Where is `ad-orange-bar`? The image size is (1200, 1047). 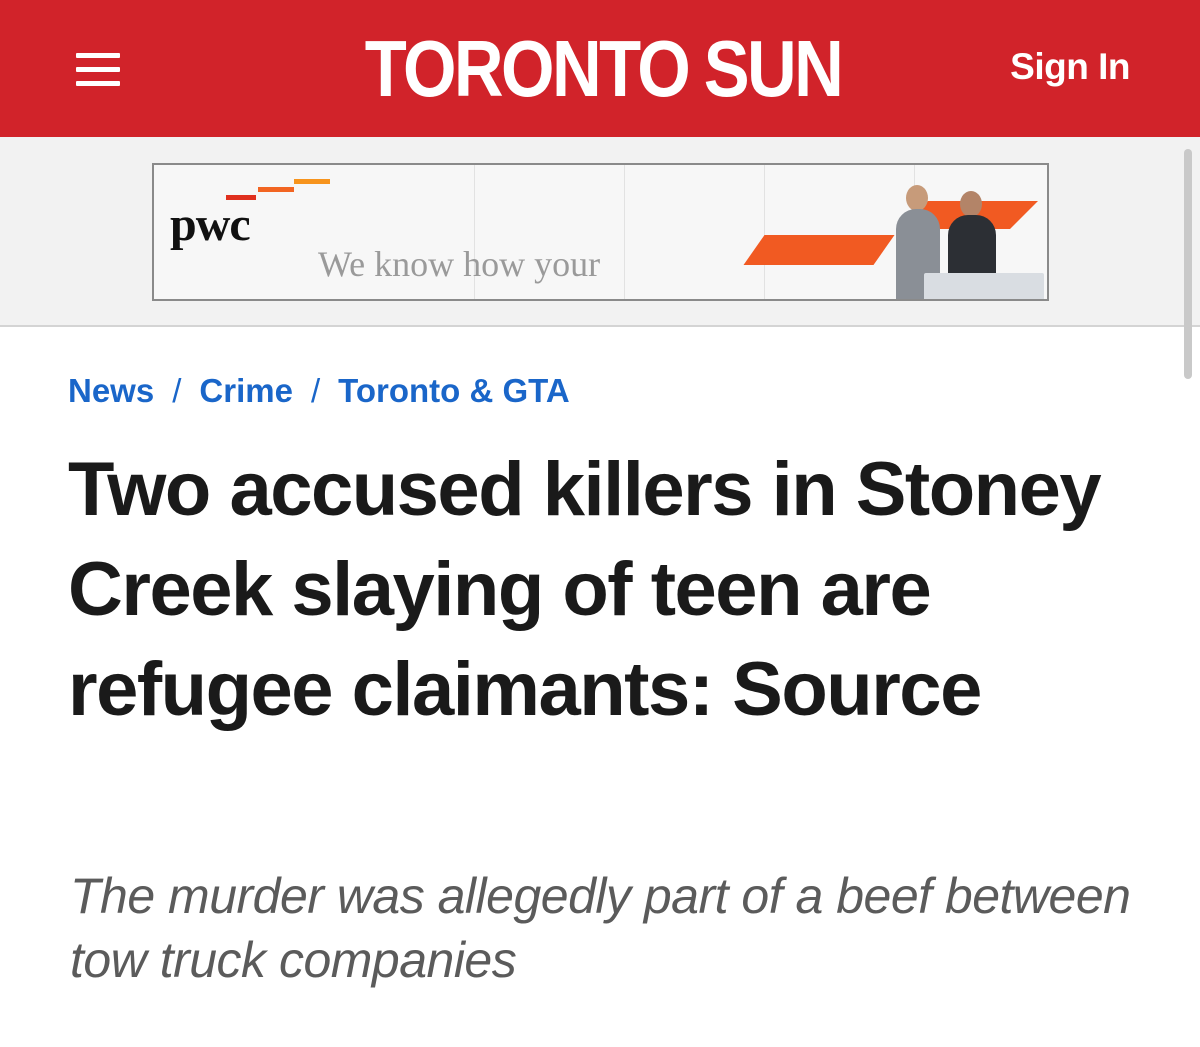
ad-orange-bar is located at coordinates (819, 250).